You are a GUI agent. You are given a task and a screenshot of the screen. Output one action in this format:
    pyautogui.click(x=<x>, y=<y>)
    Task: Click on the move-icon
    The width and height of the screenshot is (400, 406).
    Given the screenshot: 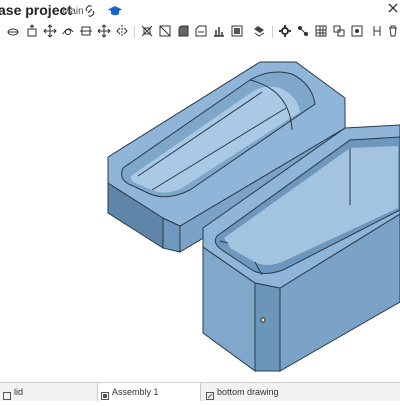 What is the action you would take?
    pyautogui.click(x=104, y=31)
    